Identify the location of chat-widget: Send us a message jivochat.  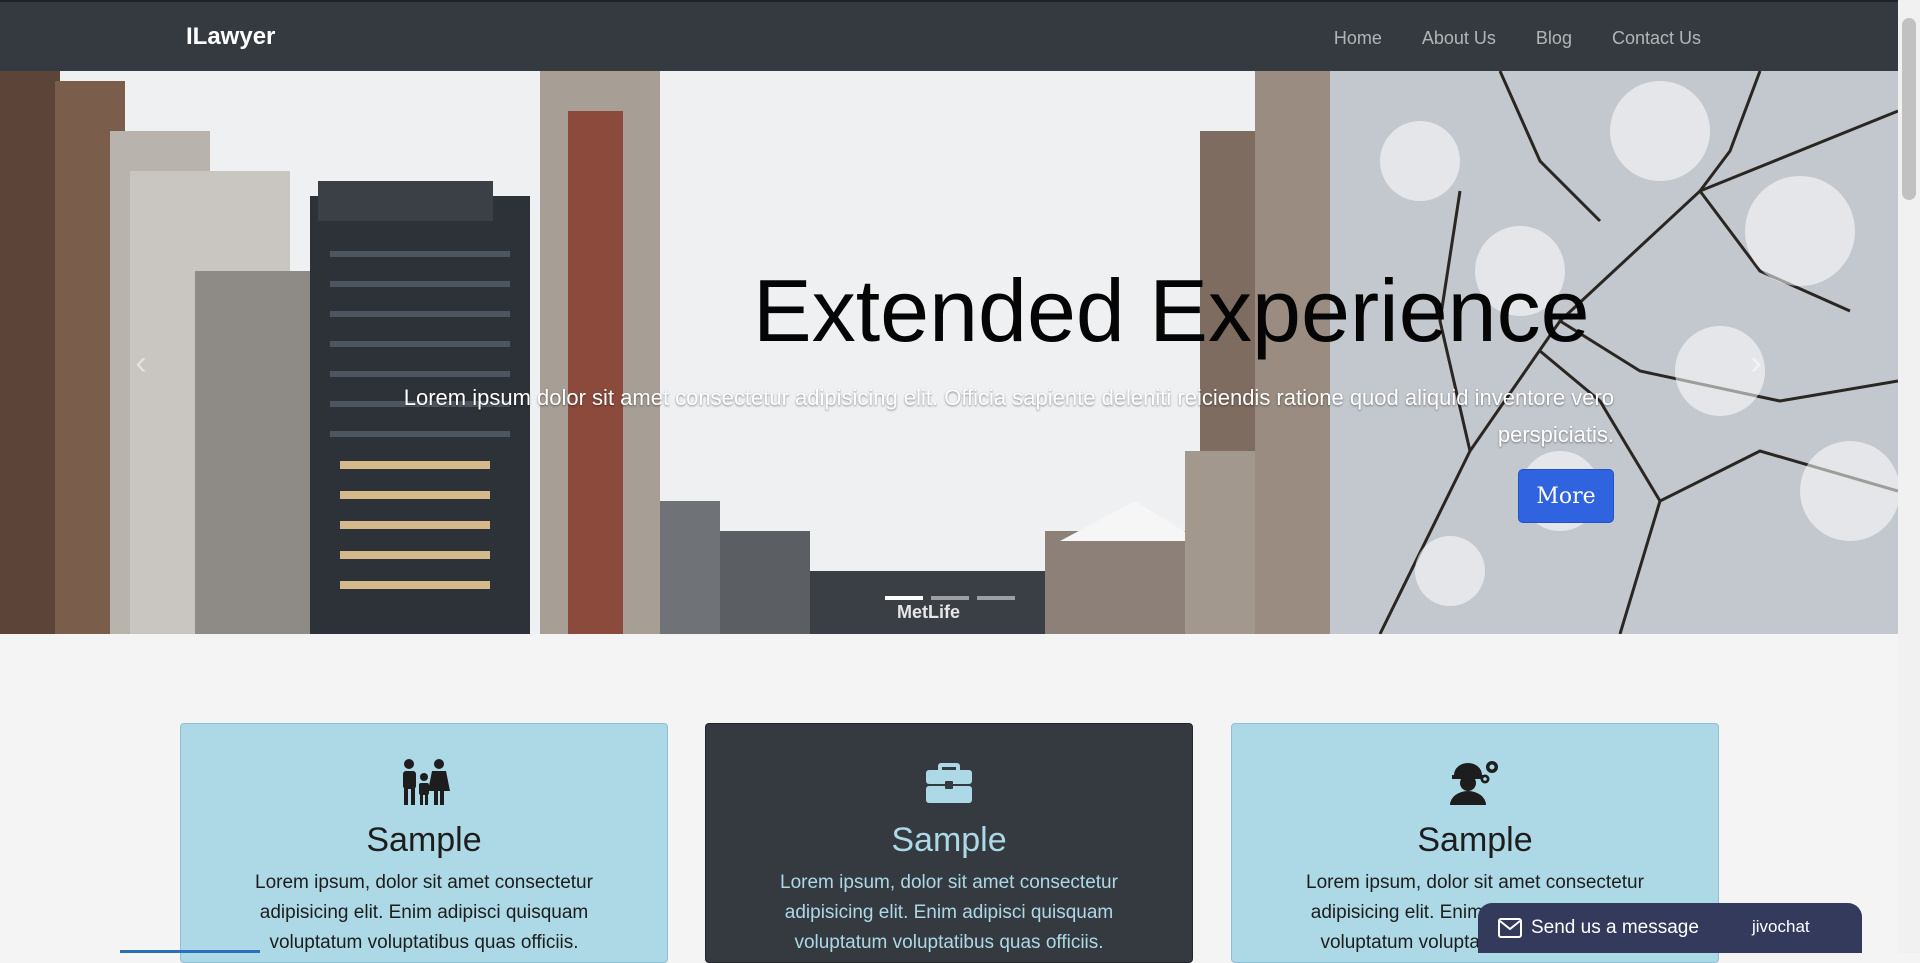
(1670, 928).